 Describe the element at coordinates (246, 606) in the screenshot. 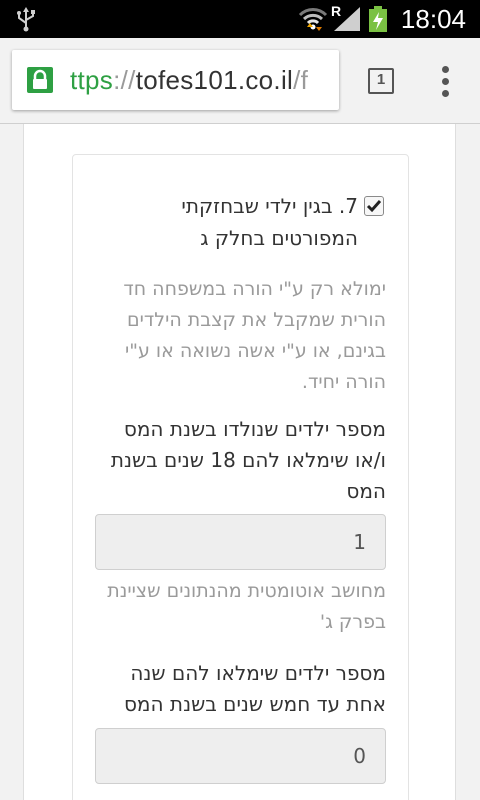

I see `help-text-auto-calculated: מחושב אוטומטית מהנתונים שציינת בפרק ג'` at that location.